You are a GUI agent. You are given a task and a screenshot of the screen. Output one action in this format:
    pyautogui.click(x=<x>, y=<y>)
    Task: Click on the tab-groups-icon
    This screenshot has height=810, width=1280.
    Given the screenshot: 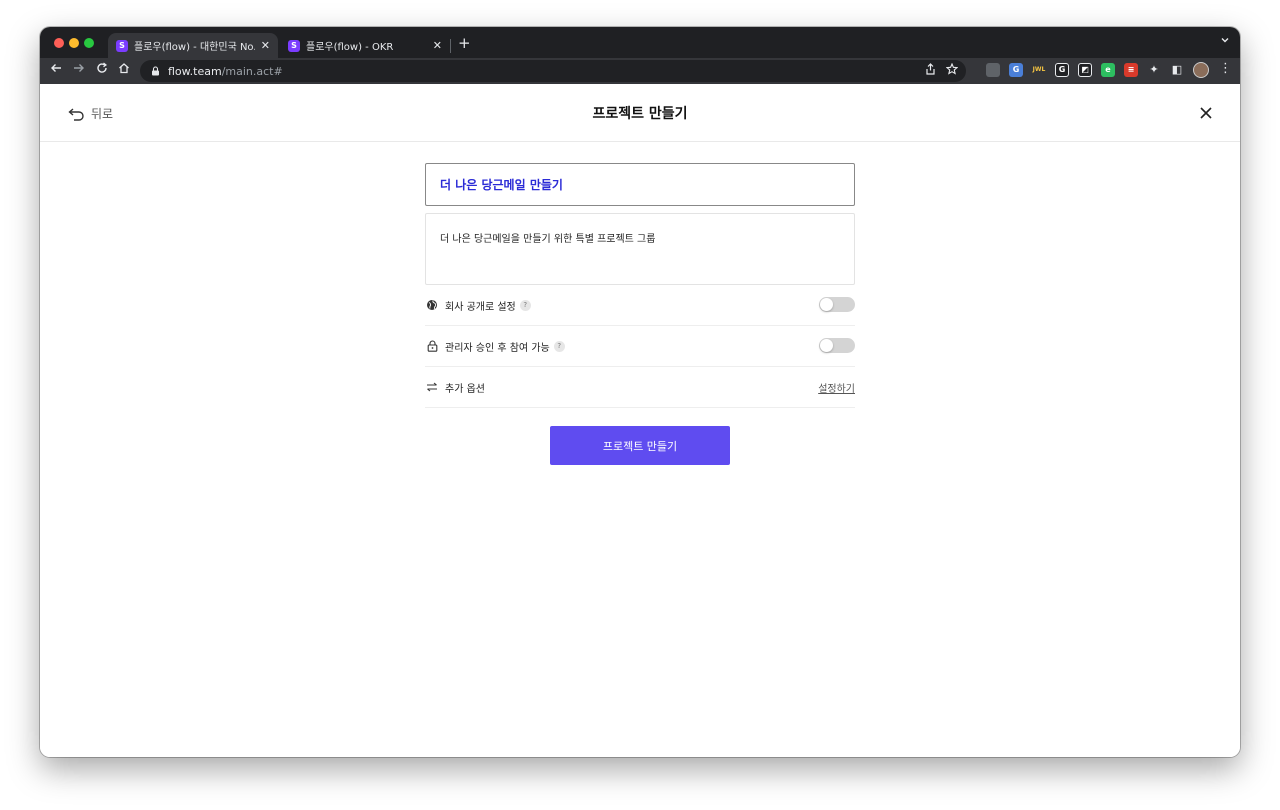 What is the action you would take?
    pyautogui.click(x=993, y=70)
    